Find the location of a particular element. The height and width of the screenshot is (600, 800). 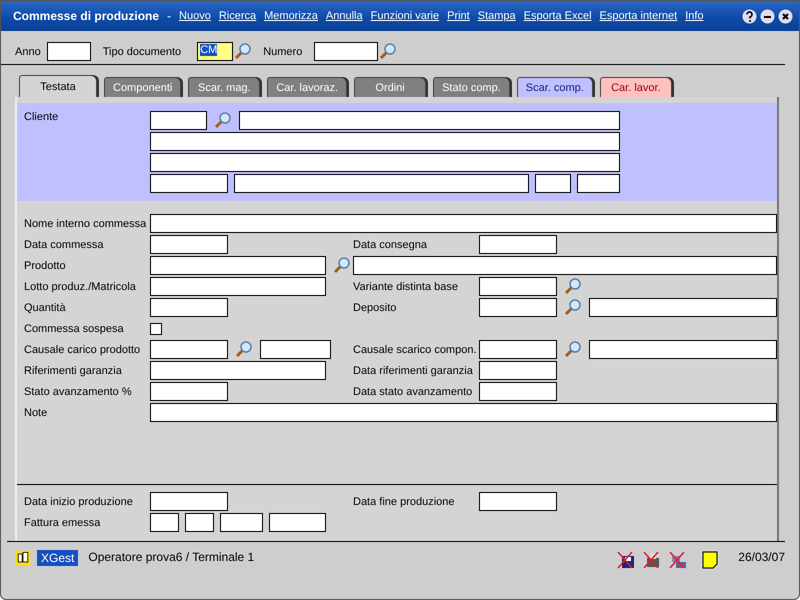

status-date: 26/03/07 is located at coordinates (761, 557).